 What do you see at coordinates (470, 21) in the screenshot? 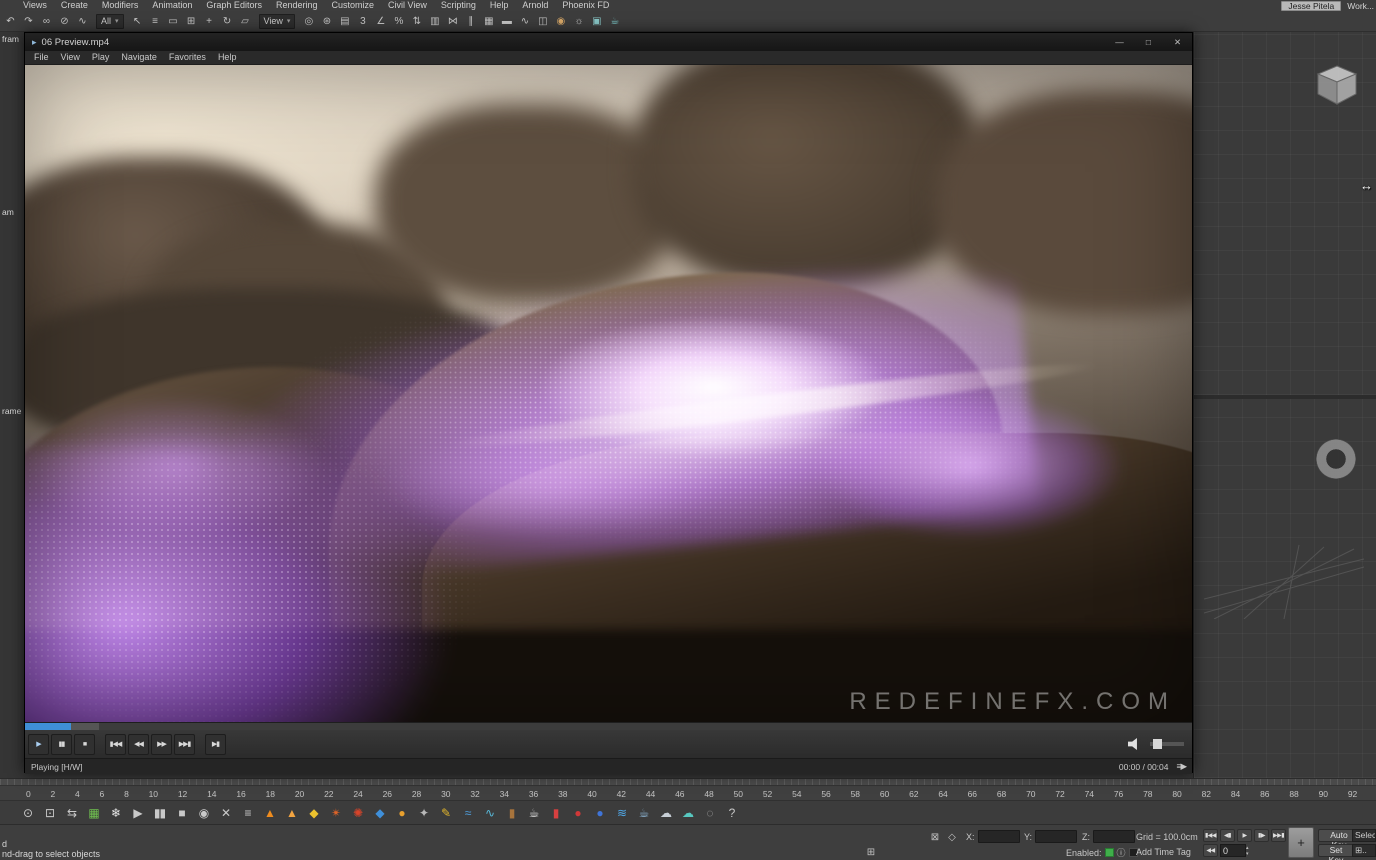
I see `align-icon: ∥` at bounding box center [470, 21].